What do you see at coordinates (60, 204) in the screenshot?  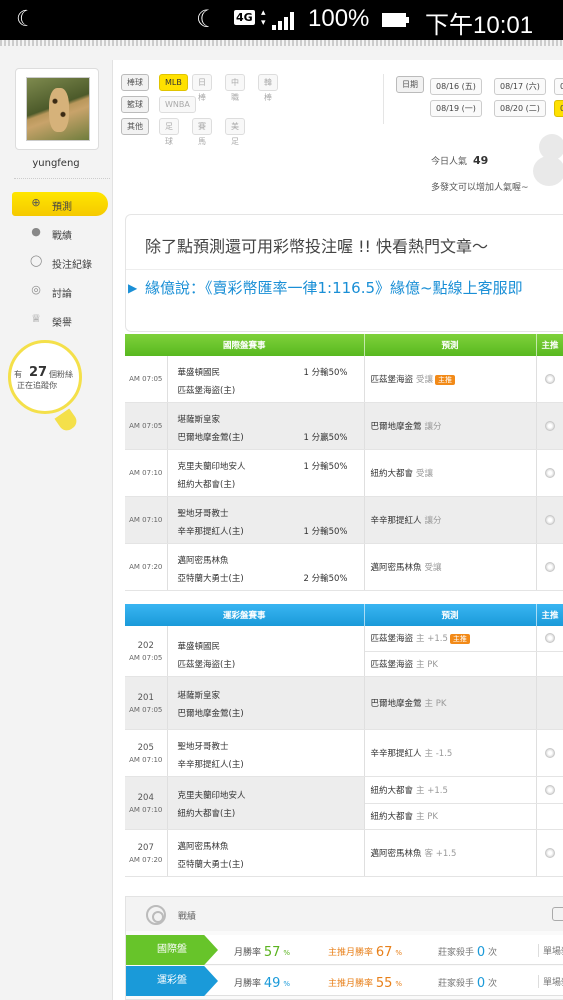 I see `sidebar-item-predict: ⊕ 預測` at bounding box center [60, 204].